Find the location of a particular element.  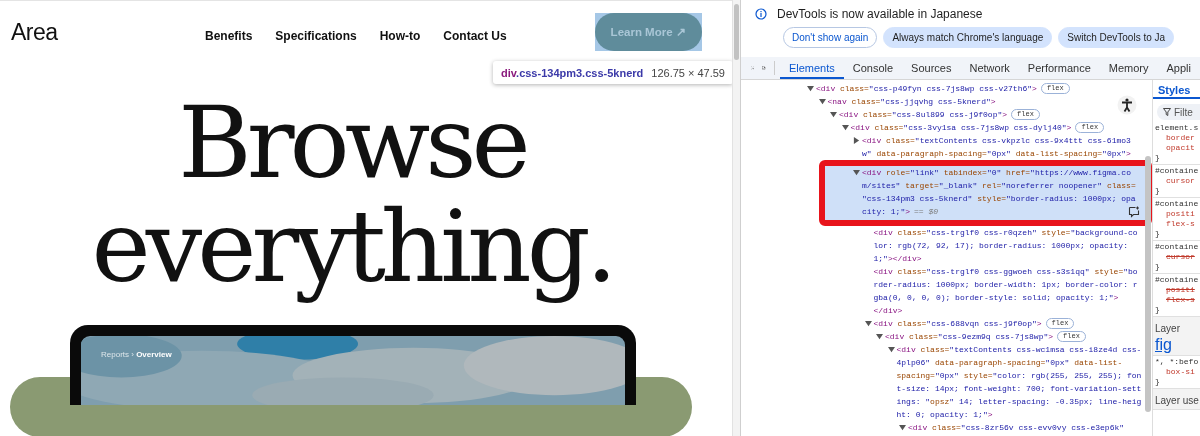

dom-node-line: spacing="0px" style="color: rgb(255, 255, 255); fon is located at coordinates (1019, 375).